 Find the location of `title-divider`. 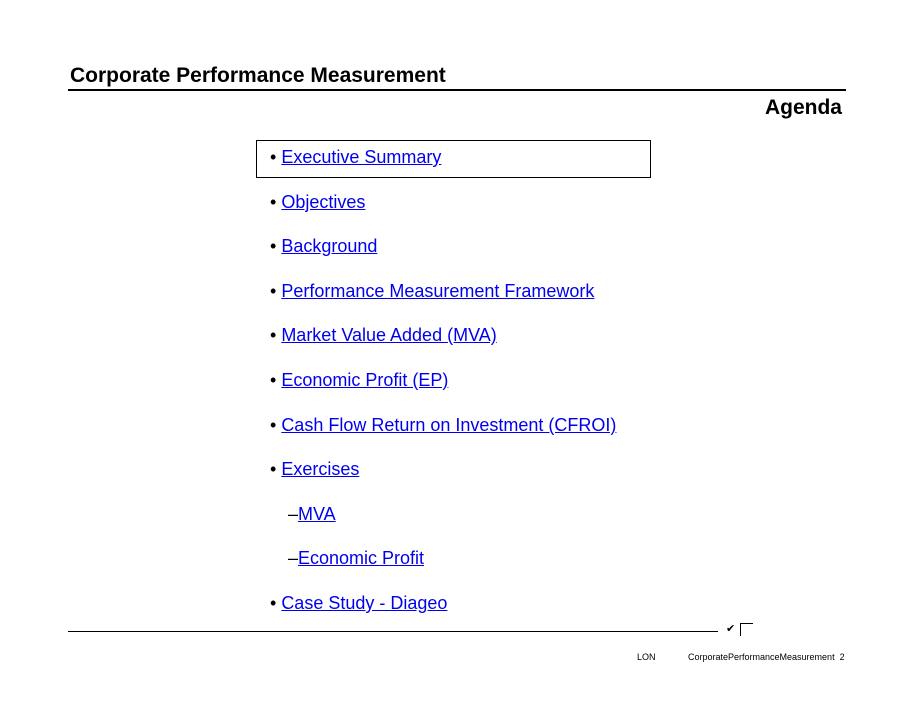

title-divider is located at coordinates (457, 90).